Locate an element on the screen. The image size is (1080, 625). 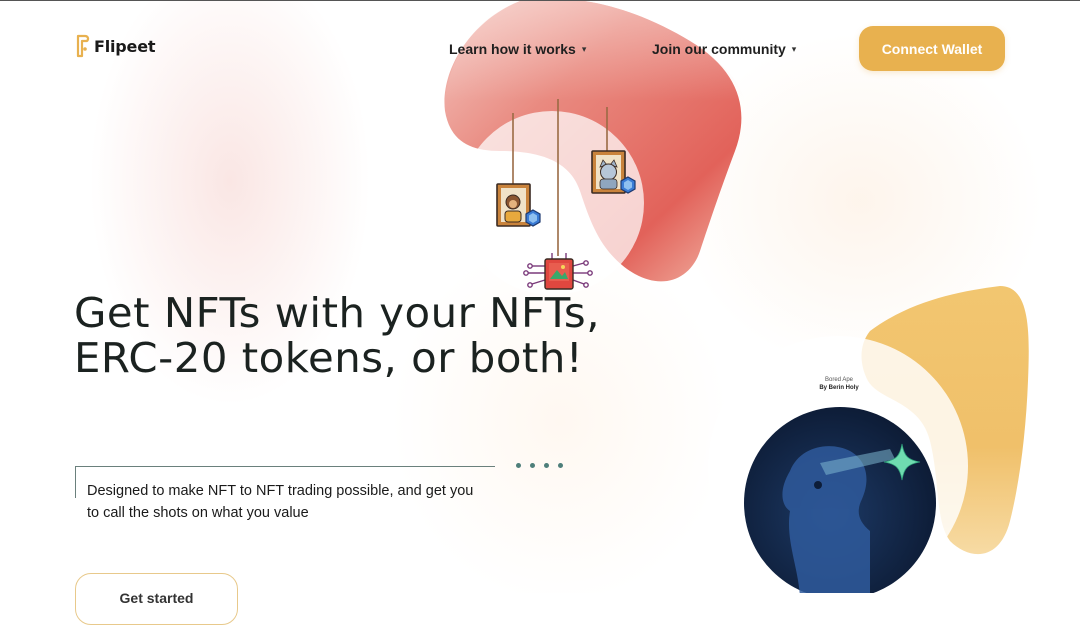
nft-card-title: Bored Ape is located at coordinates (839, 380).